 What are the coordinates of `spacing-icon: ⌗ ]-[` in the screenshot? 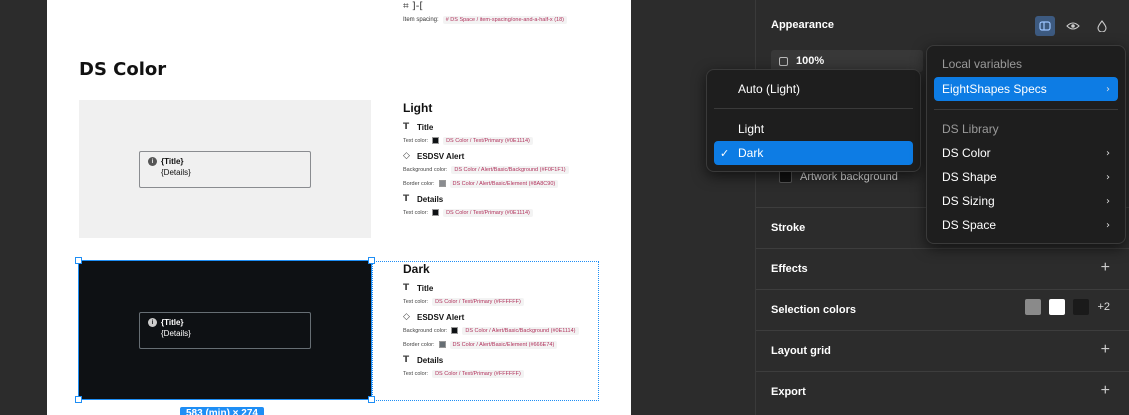 It's located at (413, 6).